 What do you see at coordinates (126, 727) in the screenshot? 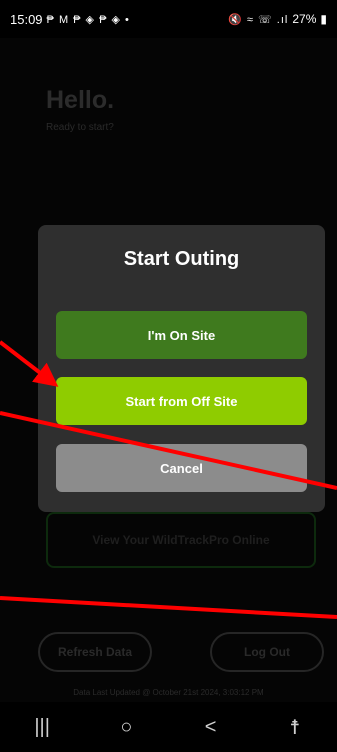
I see `home-icon: ○` at bounding box center [126, 727].